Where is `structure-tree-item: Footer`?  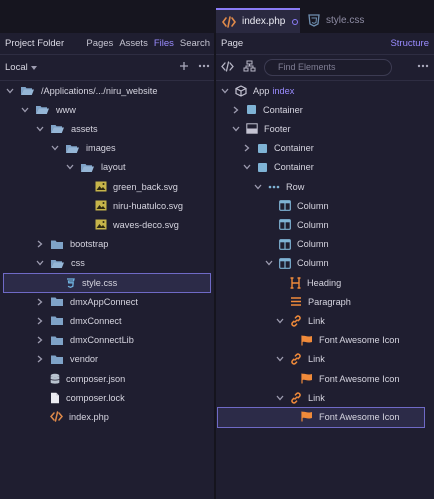
structure-tree-item: Footer is located at coordinates (261, 128).